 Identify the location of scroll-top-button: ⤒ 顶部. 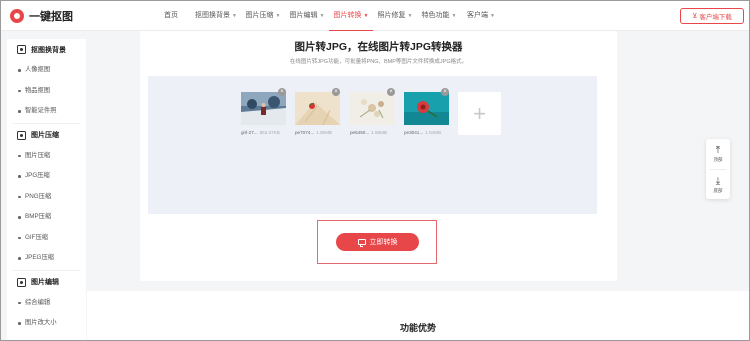
(718, 154).